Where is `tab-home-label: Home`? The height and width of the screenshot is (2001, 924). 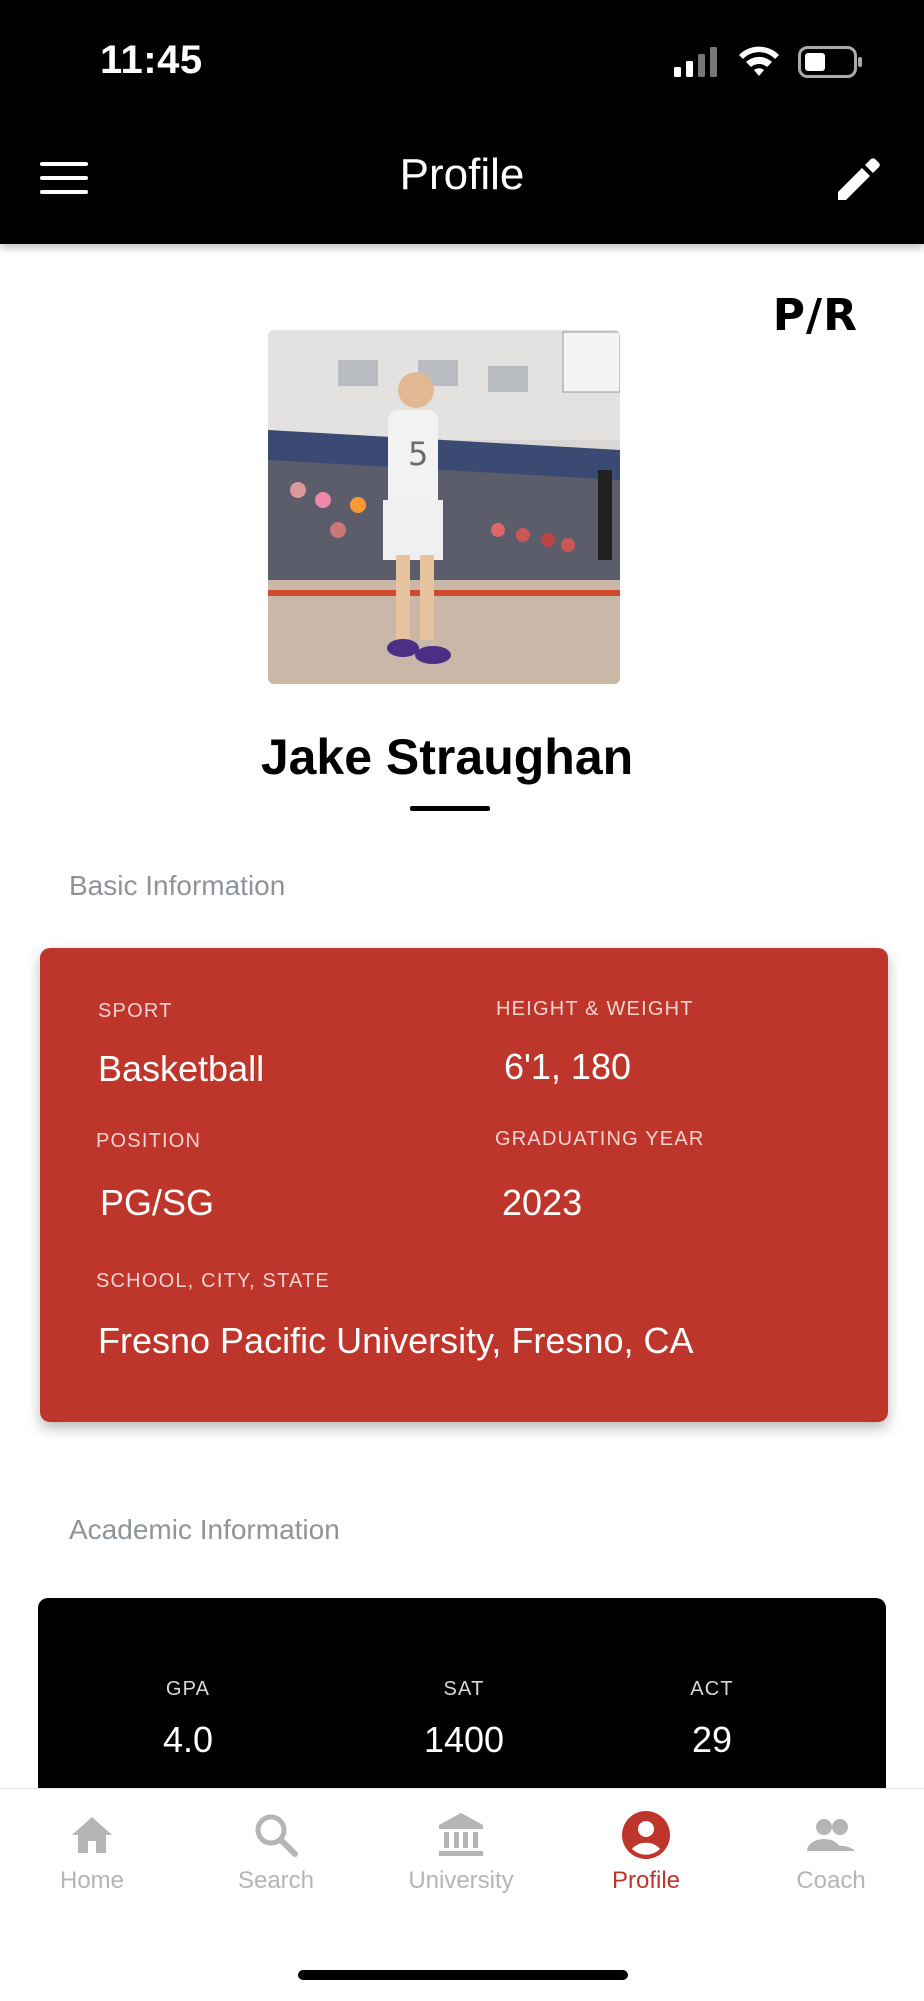 tab-home-label: Home is located at coordinates (92, 1880).